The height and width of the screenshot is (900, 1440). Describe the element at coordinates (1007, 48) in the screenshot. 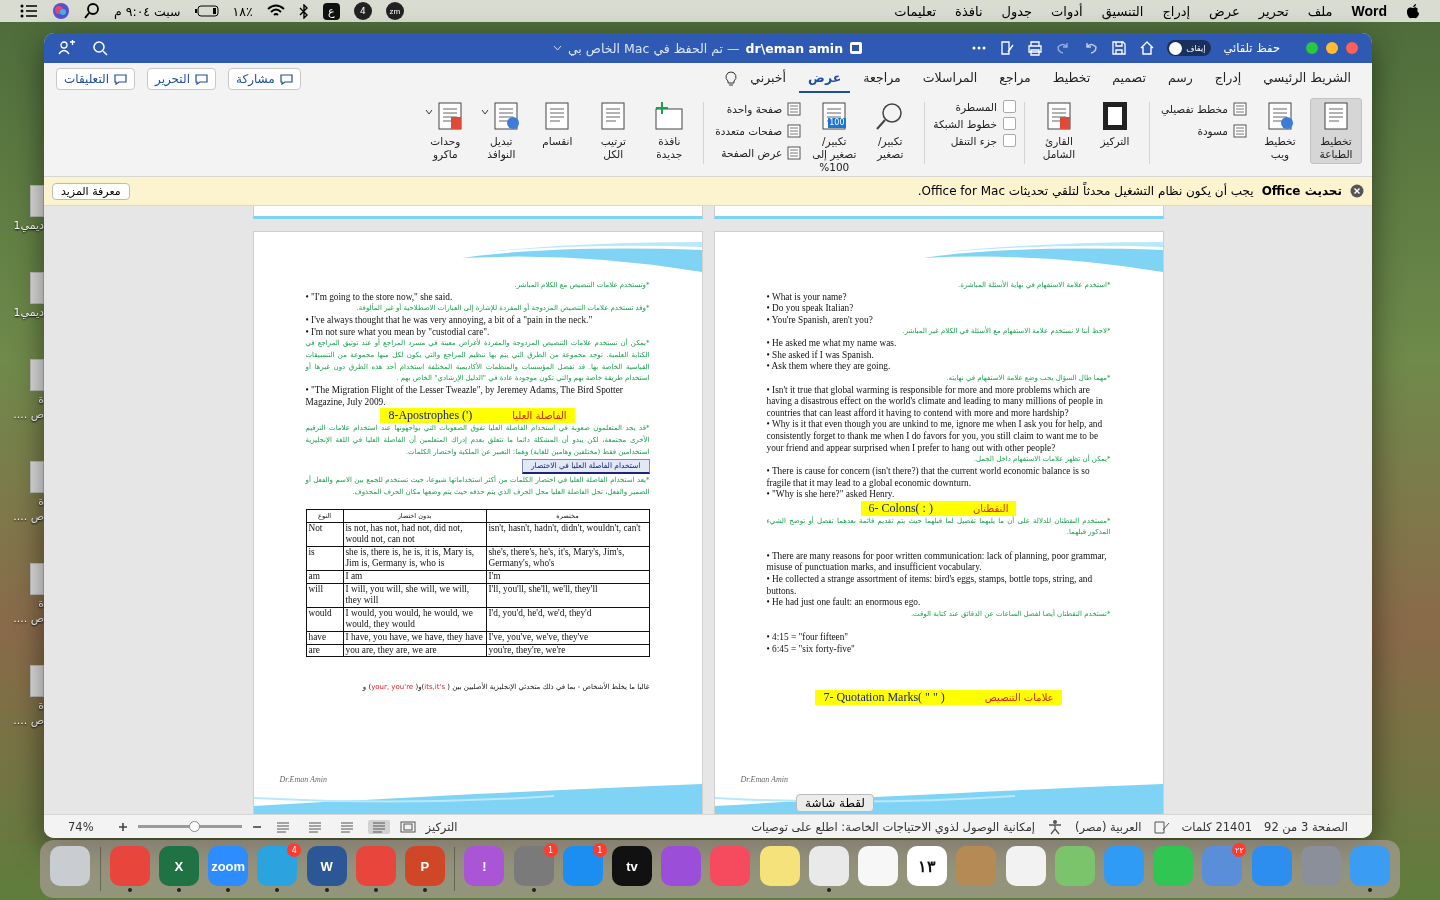

I see `edit-document-icon` at that location.